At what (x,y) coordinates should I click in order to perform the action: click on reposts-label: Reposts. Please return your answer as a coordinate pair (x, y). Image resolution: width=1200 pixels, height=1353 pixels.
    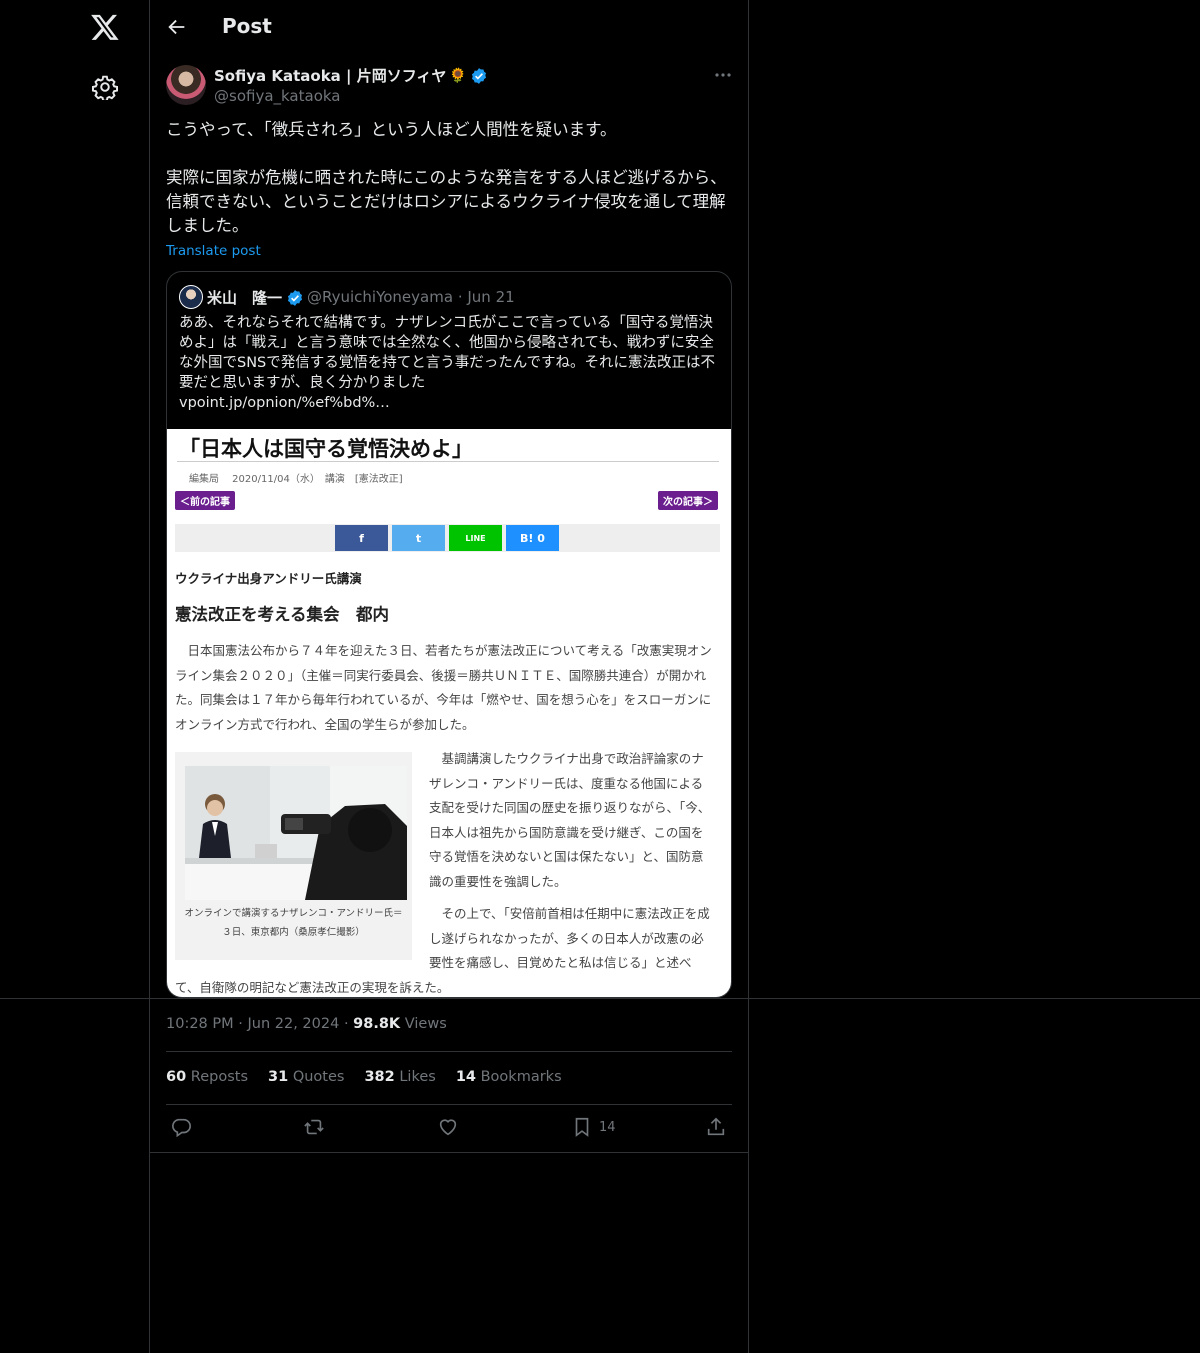
    Looking at the image, I should click on (219, 1077).